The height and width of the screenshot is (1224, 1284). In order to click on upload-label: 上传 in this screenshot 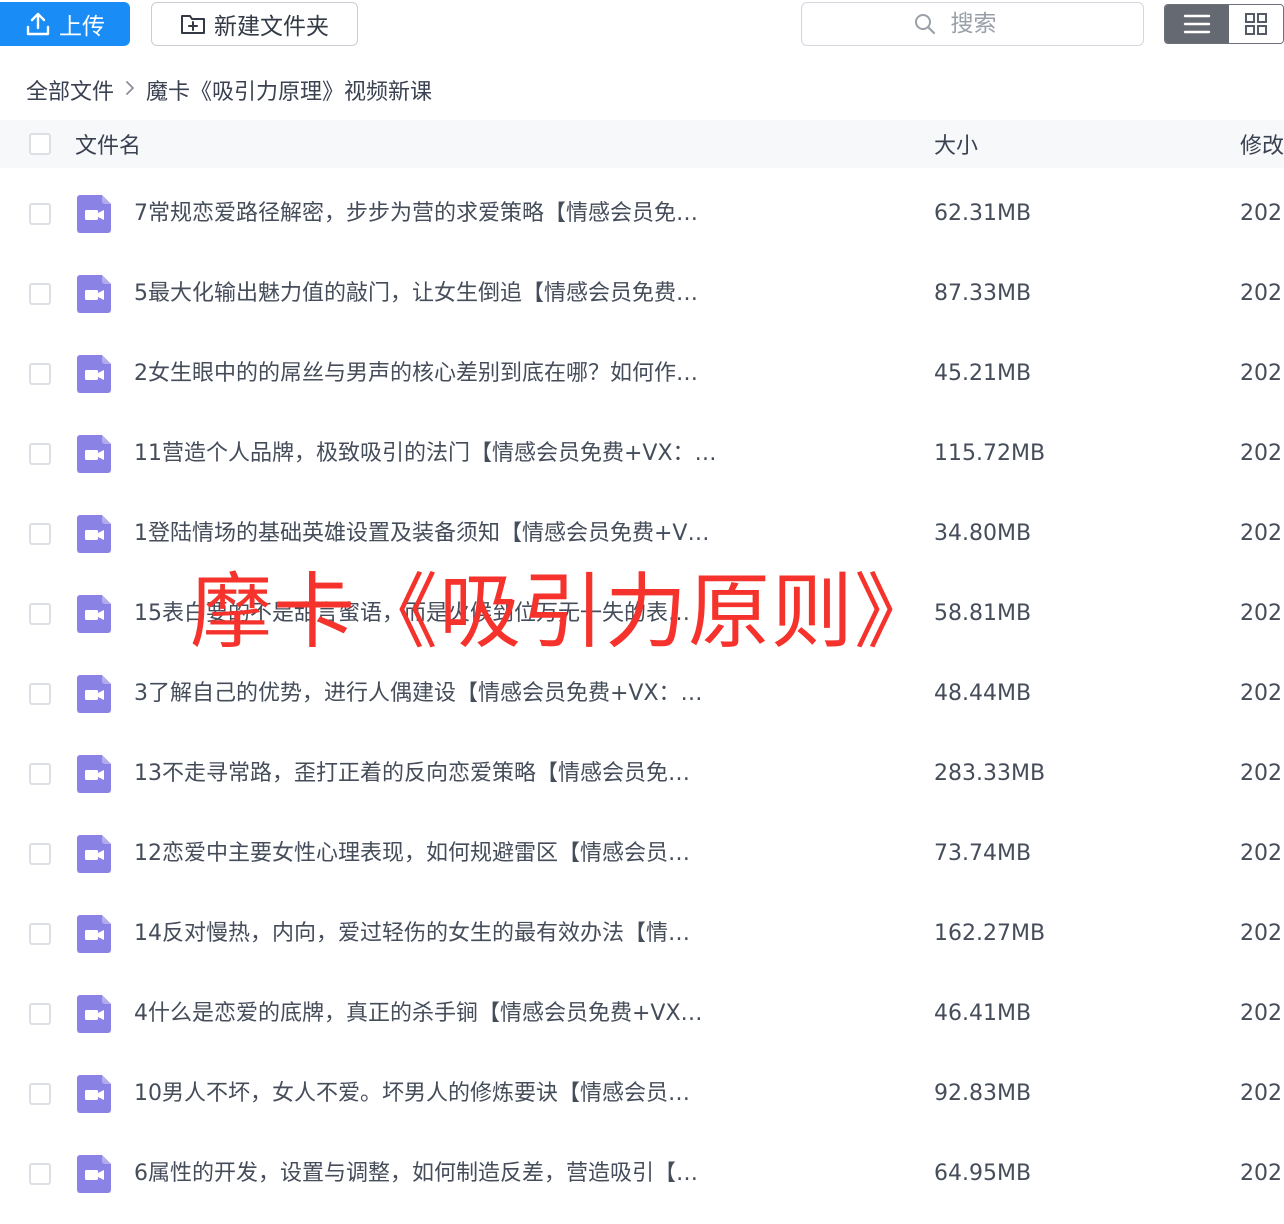, I will do `click(82, 27)`.